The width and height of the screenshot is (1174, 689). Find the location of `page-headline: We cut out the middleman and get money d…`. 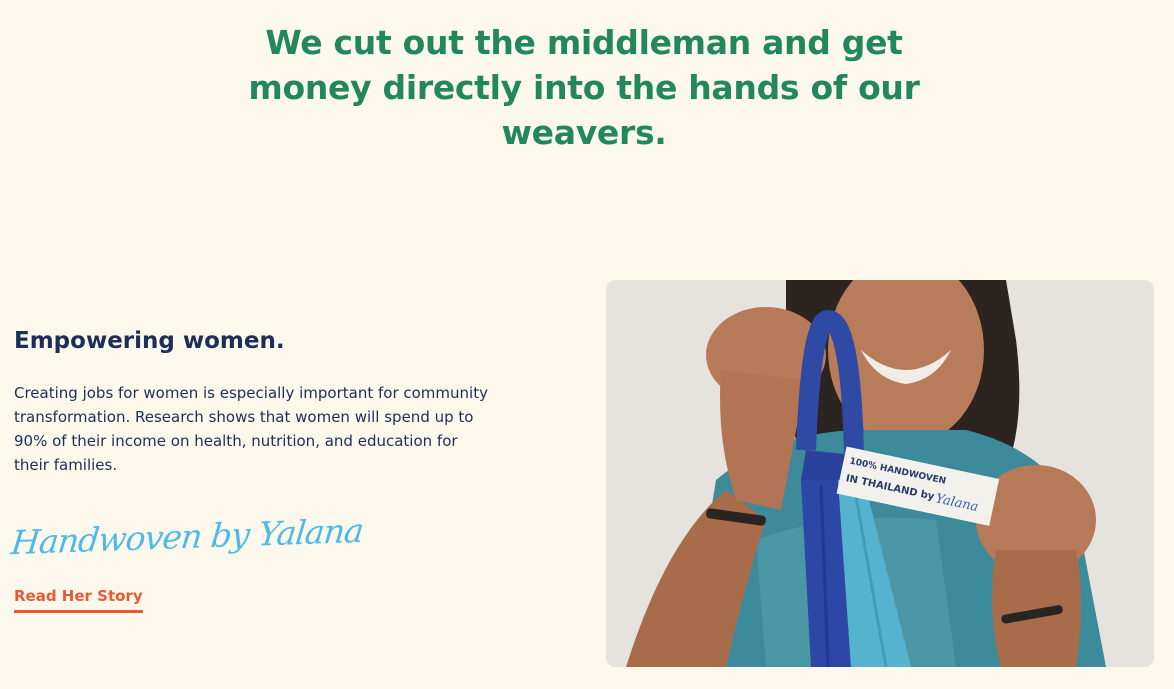

page-headline: We cut out the middleman and get money d… is located at coordinates (584, 87).